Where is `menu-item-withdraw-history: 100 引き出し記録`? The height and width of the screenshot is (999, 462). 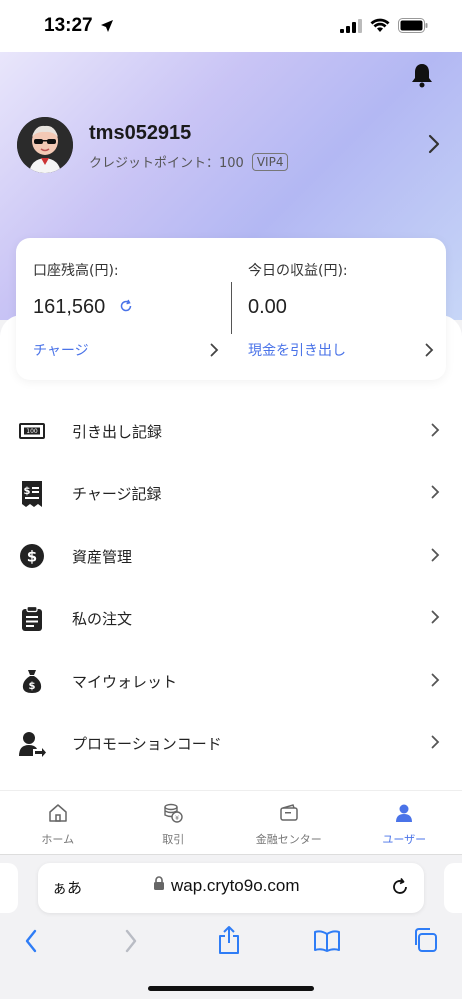 menu-item-withdraw-history: 100 引き出し記録 is located at coordinates (231, 431).